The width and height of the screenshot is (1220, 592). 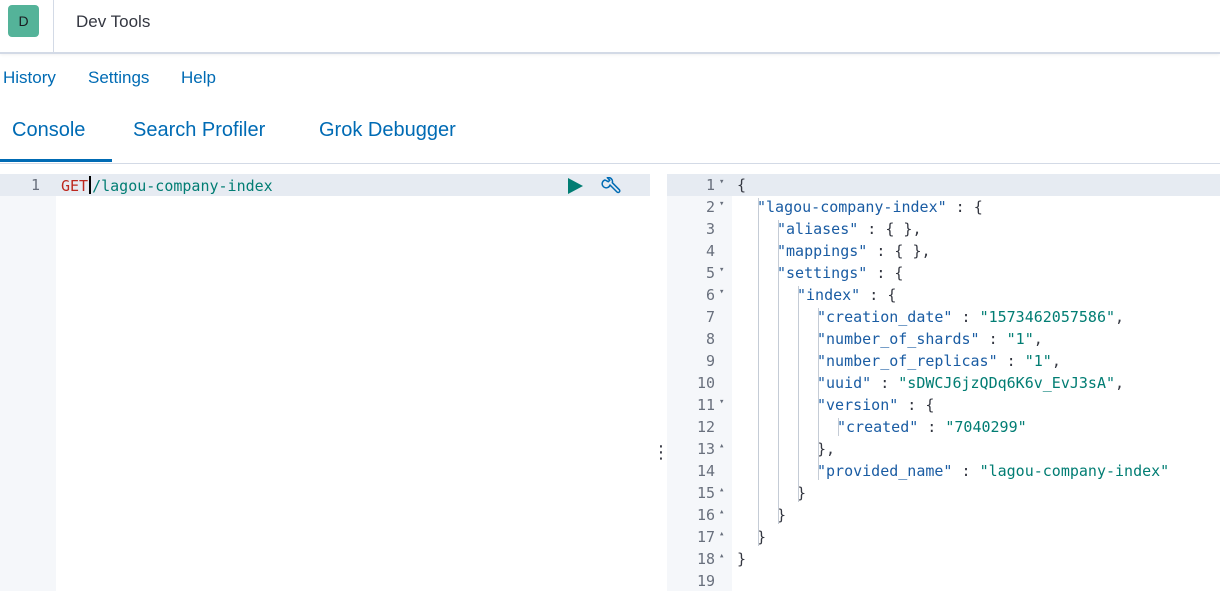 I want to click on header-divider, so click(x=53, y=26).